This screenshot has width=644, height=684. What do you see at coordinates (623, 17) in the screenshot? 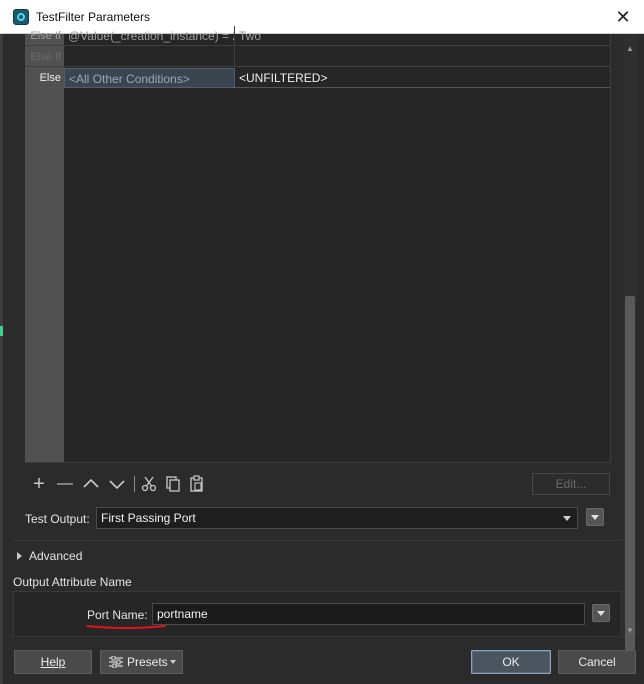
I see `close-icon: ✕` at bounding box center [623, 17].